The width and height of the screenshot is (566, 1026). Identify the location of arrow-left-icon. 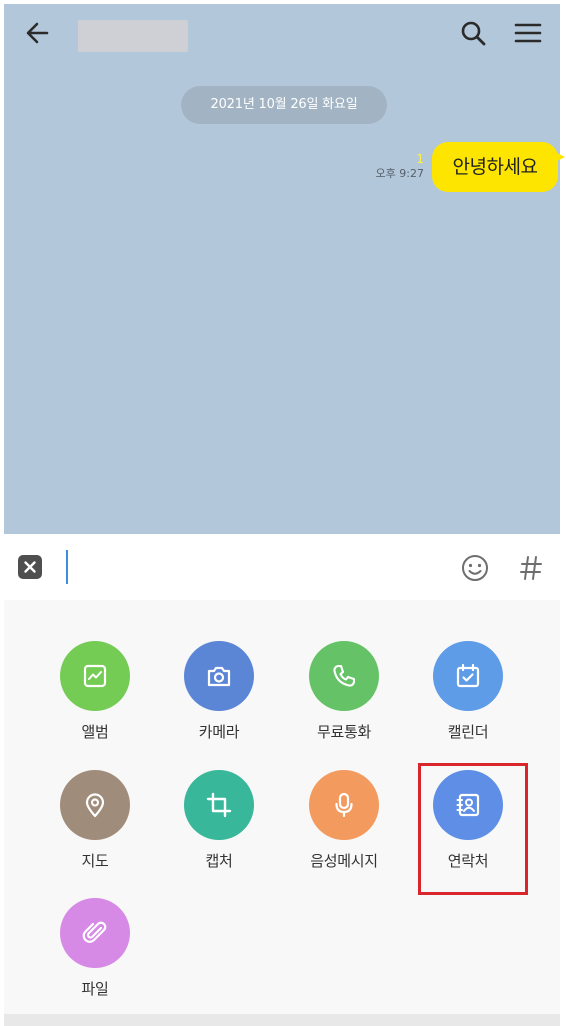
(37, 33).